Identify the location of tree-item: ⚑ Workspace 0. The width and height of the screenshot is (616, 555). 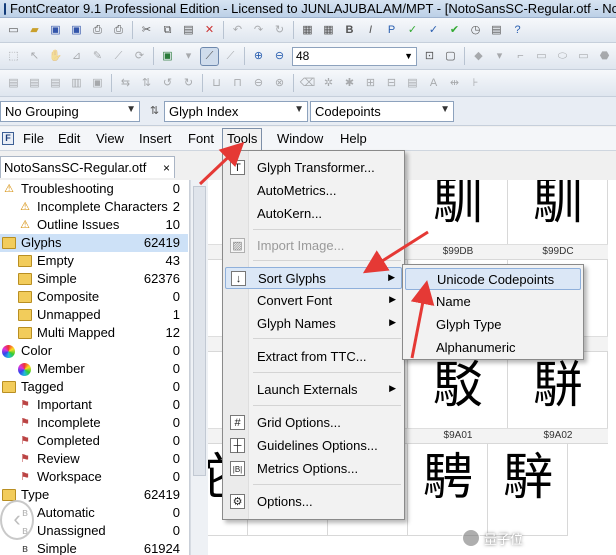
(94, 477).